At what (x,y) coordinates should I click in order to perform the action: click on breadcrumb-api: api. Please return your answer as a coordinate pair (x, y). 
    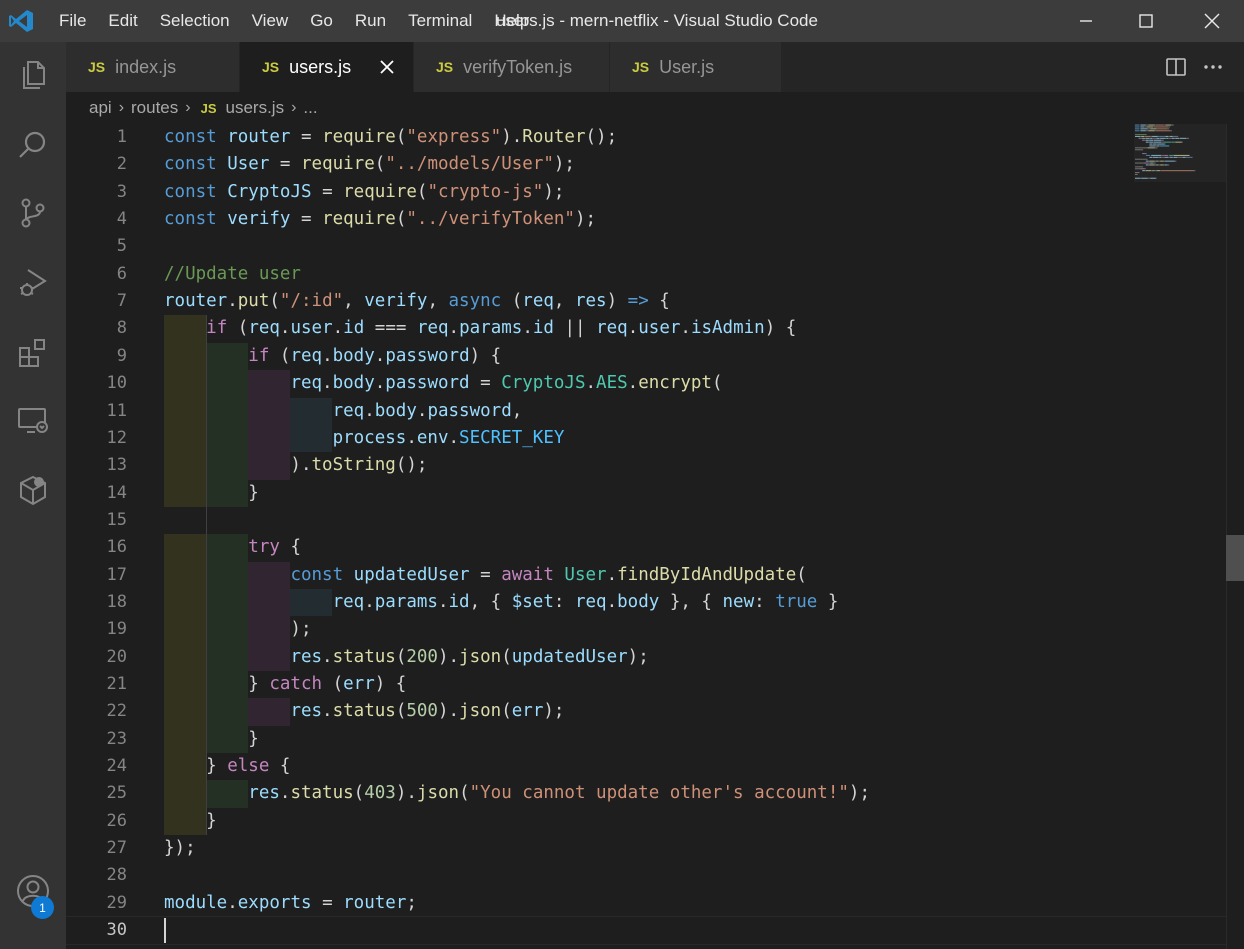
    Looking at the image, I should click on (100, 108).